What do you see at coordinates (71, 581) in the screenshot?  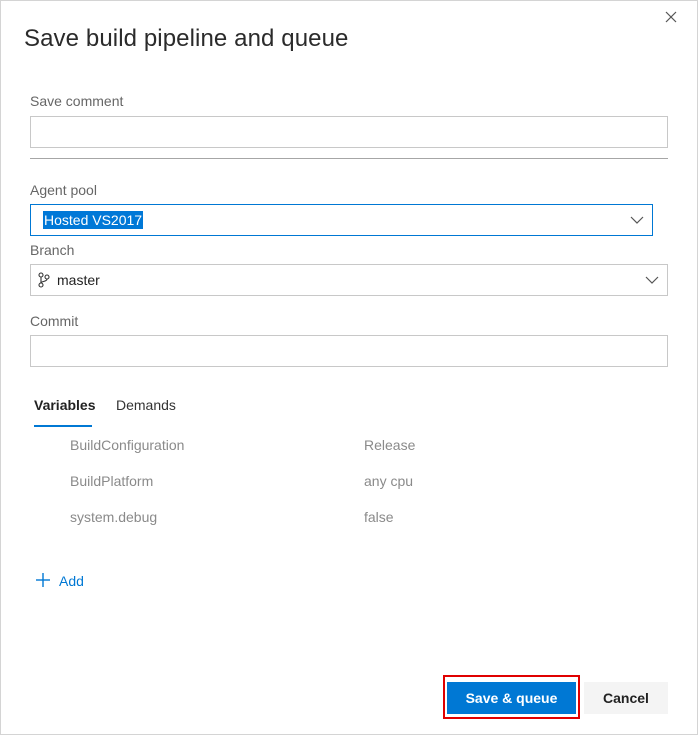 I see `add-label: Add` at bounding box center [71, 581].